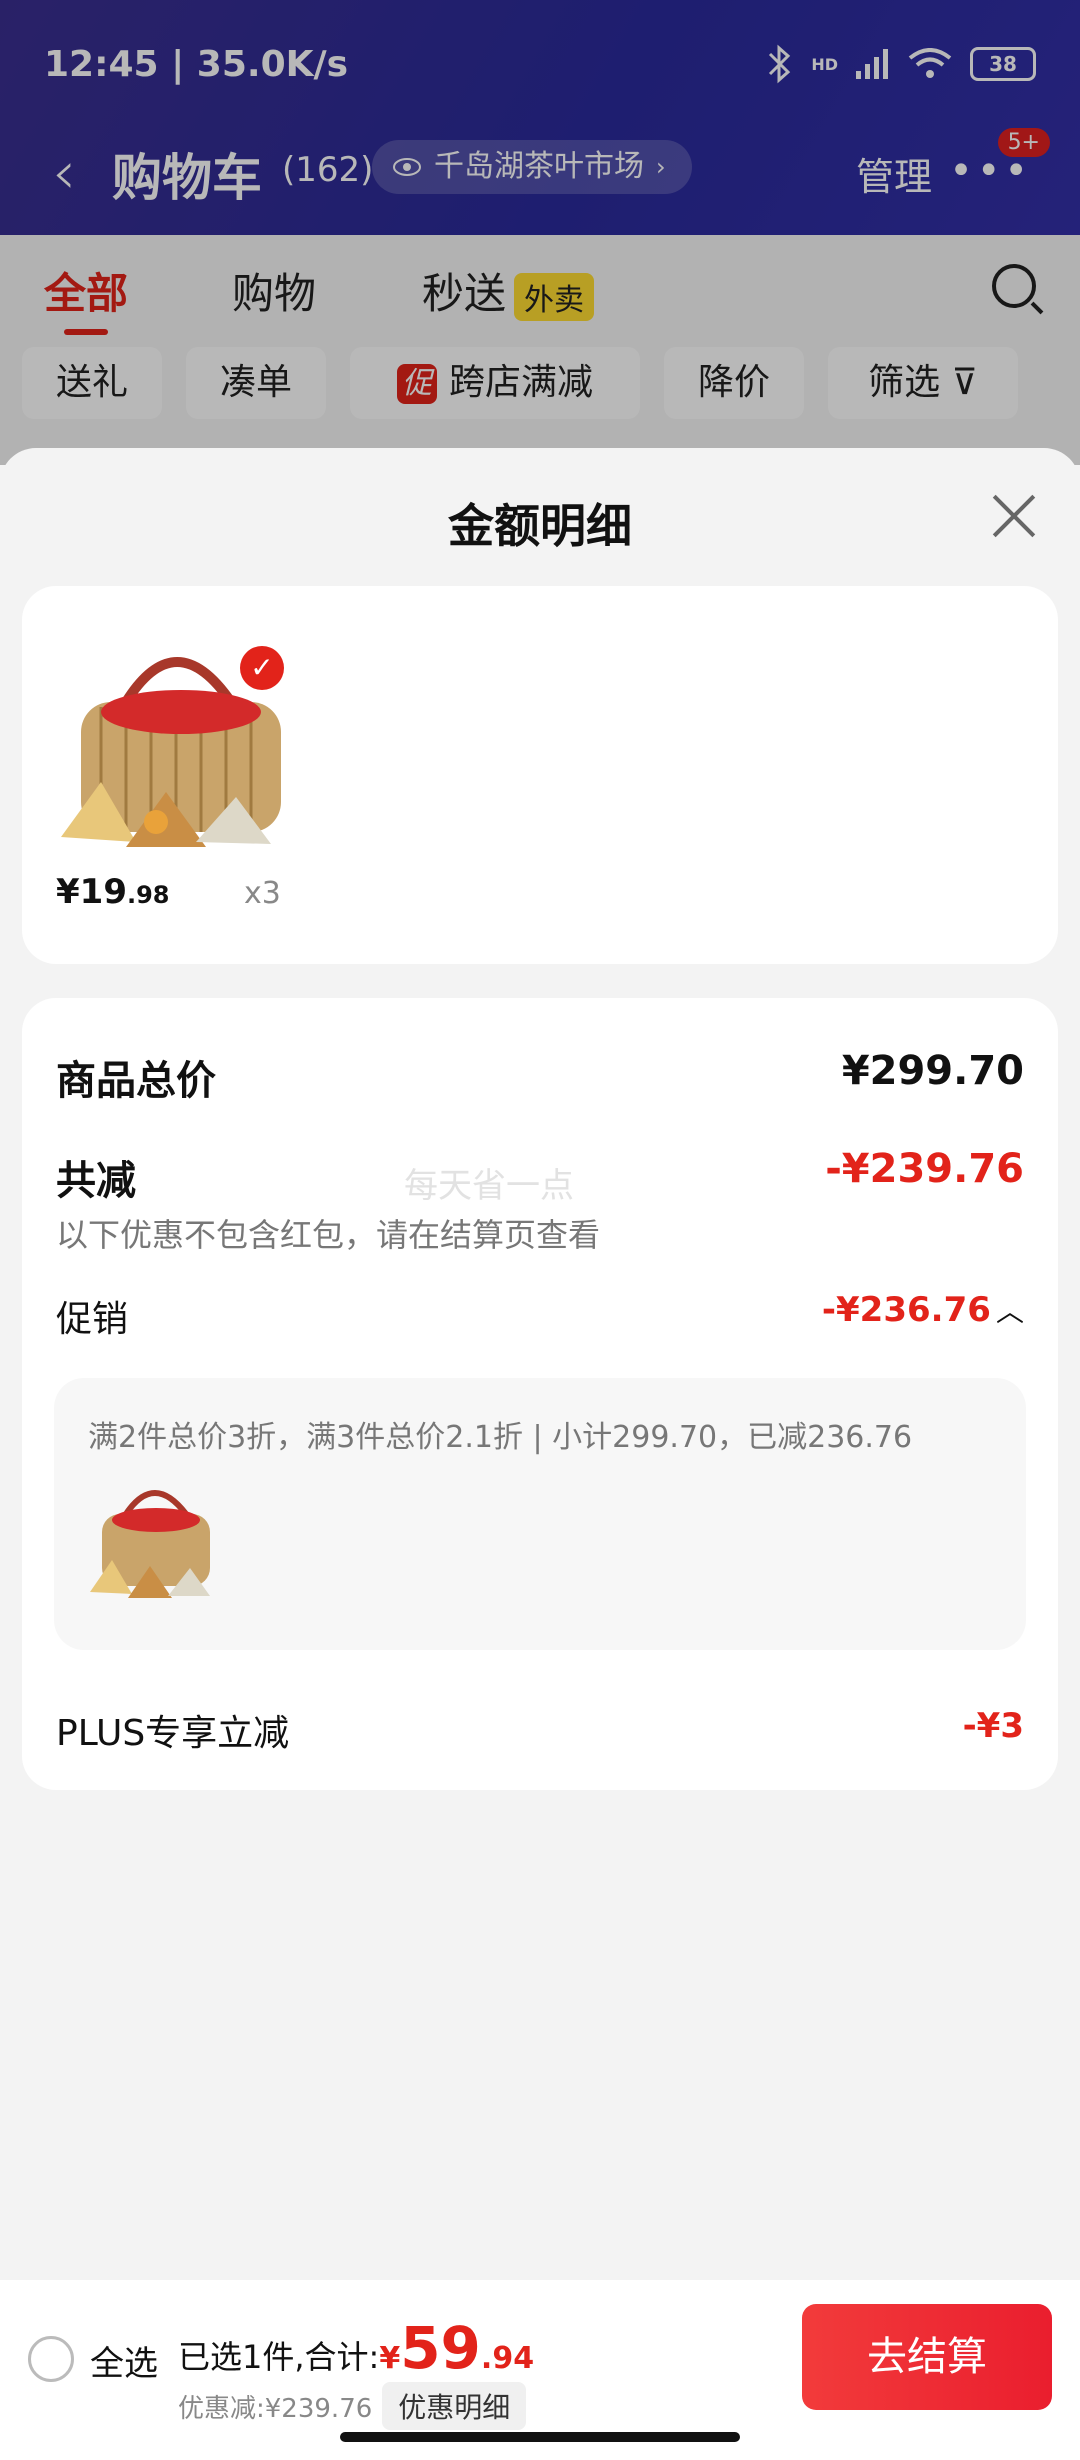 The height and width of the screenshot is (2460, 1080). Describe the element at coordinates (540, 775) in the screenshot. I see `item-card: ✓ ¥19.98 x3` at that location.